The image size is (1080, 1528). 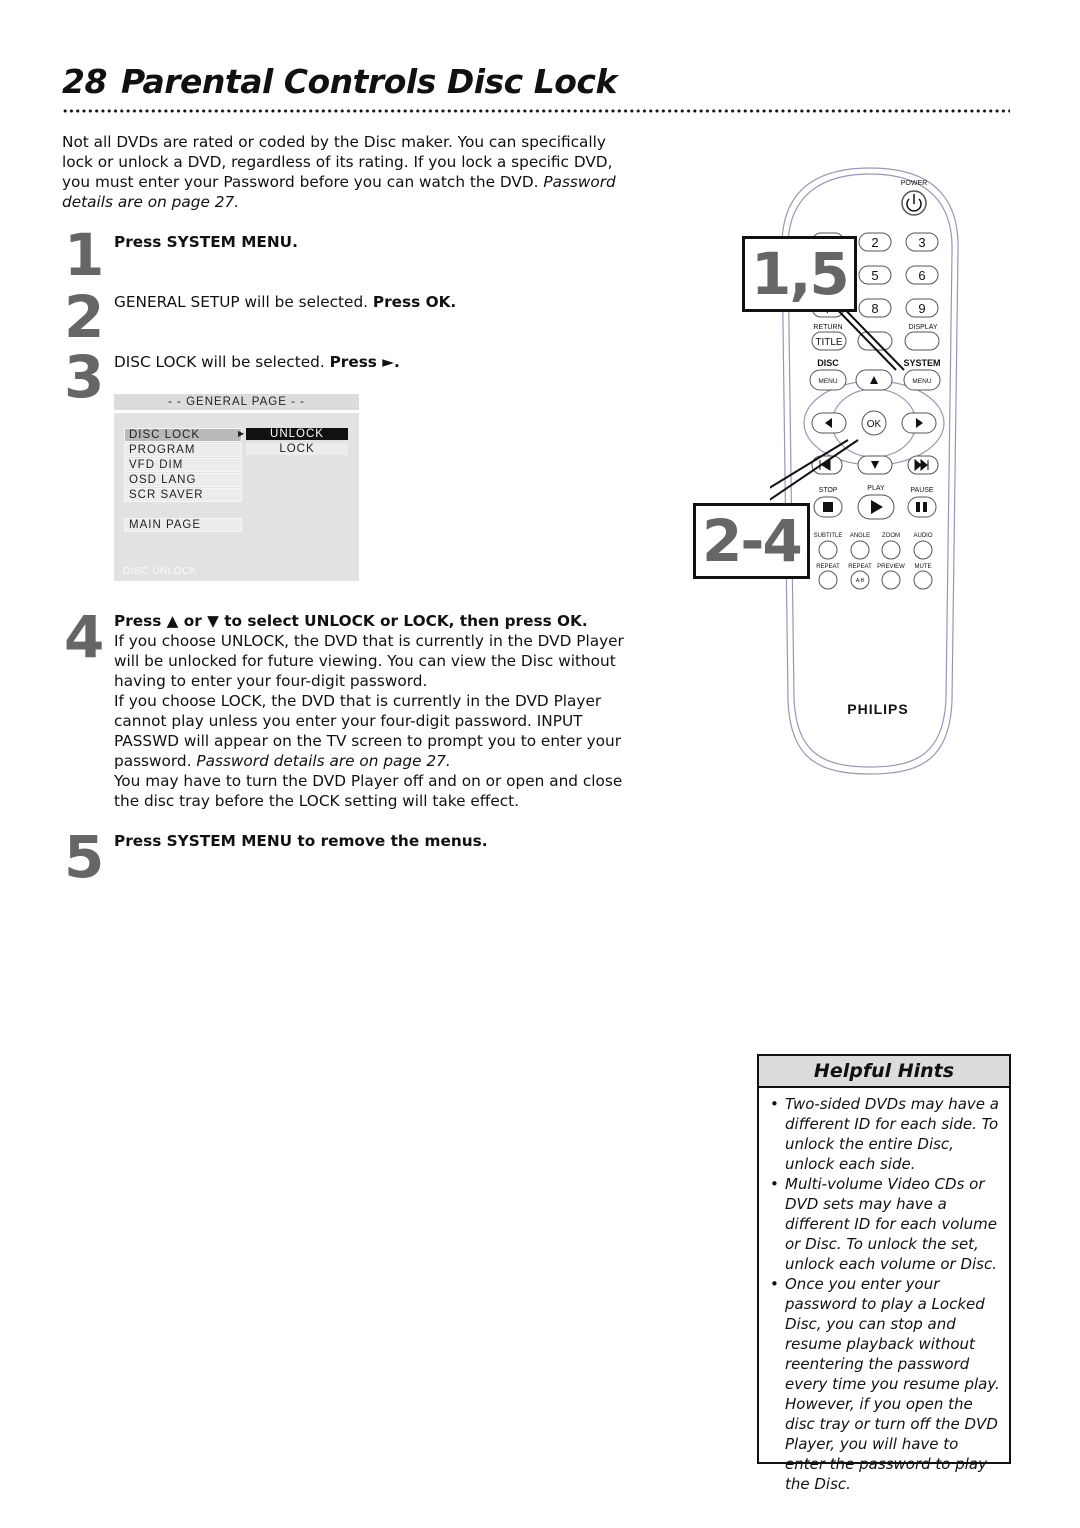 I want to click on step-3-text: DISC LOCK will be selected. Press ►., so click(x=374, y=362).